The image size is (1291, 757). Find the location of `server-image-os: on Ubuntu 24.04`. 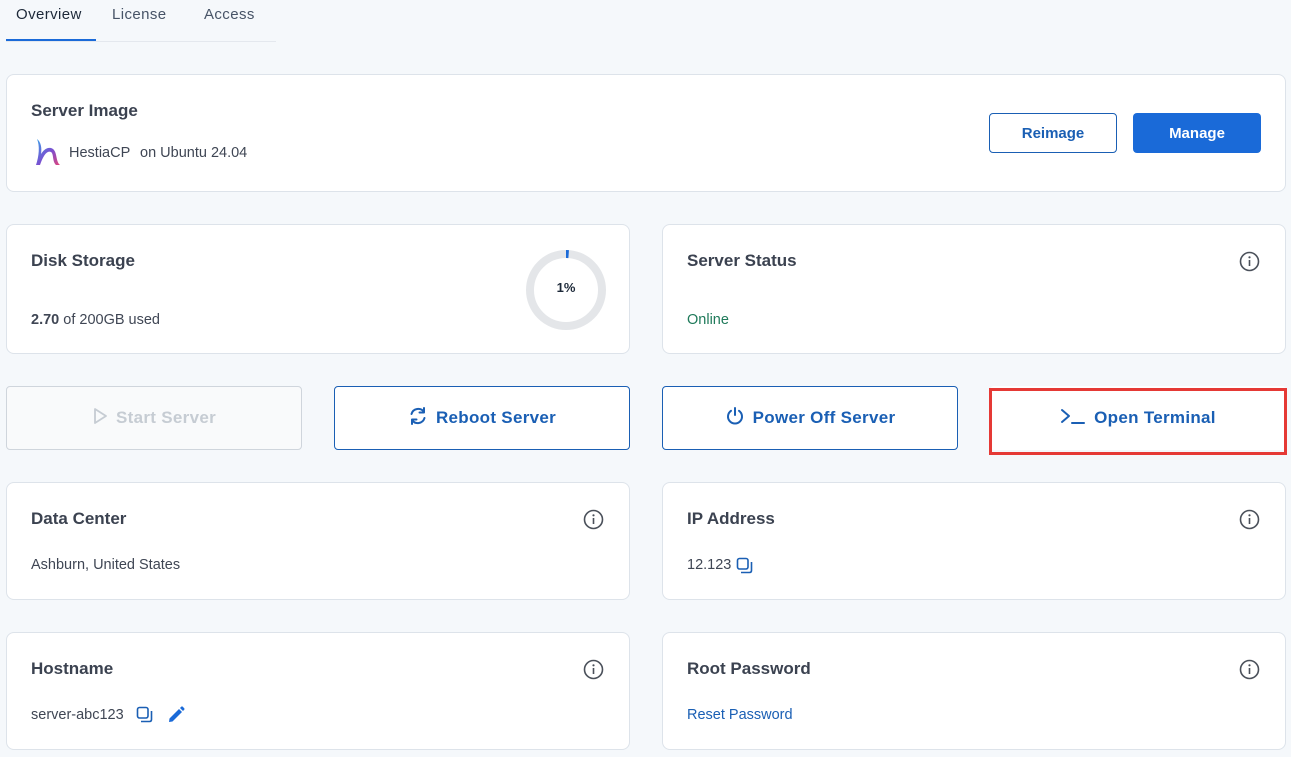

server-image-os: on Ubuntu 24.04 is located at coordinates (194, 153).